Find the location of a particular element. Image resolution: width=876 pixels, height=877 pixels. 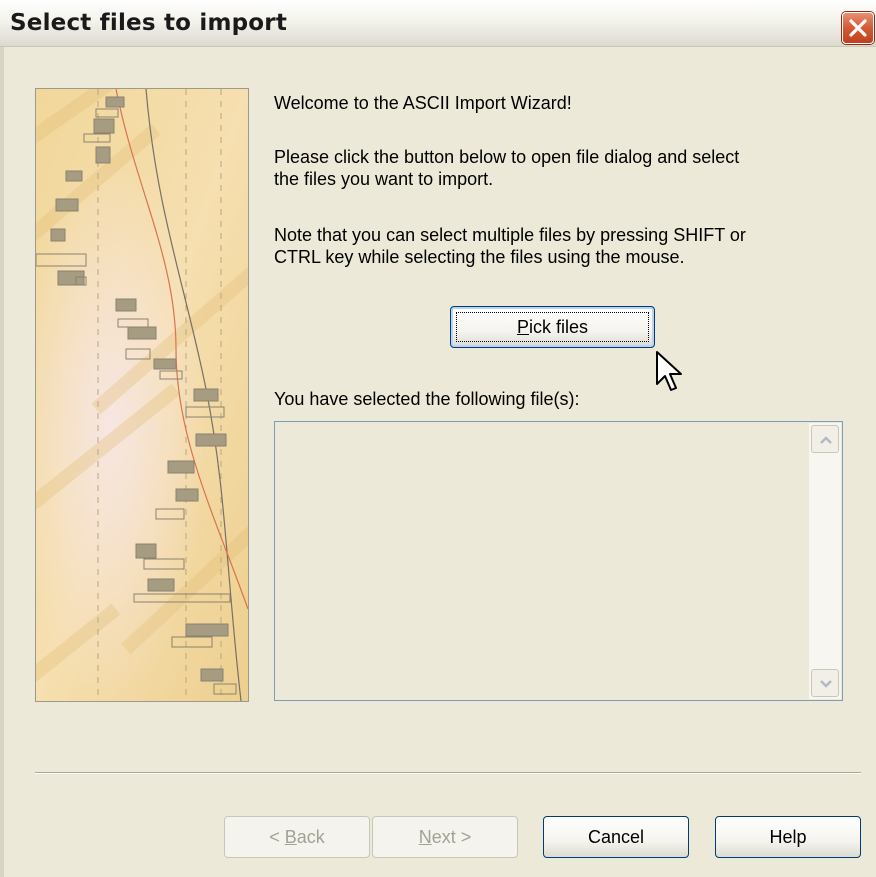

window-border is located at coordinates (2, 462).